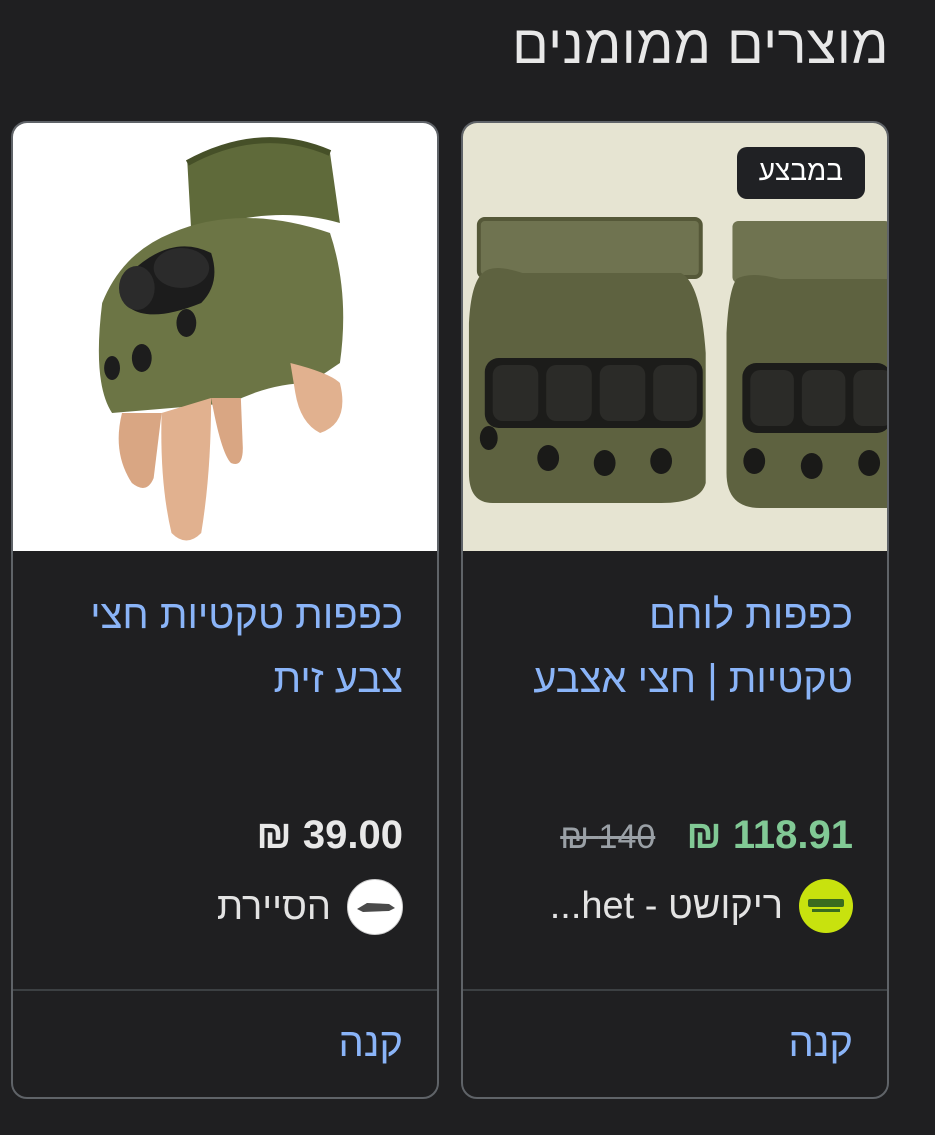  Describe the element at coordinates (220, 835) in the screenshot. I see `price-row-2: 39.00 ₪` at that location.